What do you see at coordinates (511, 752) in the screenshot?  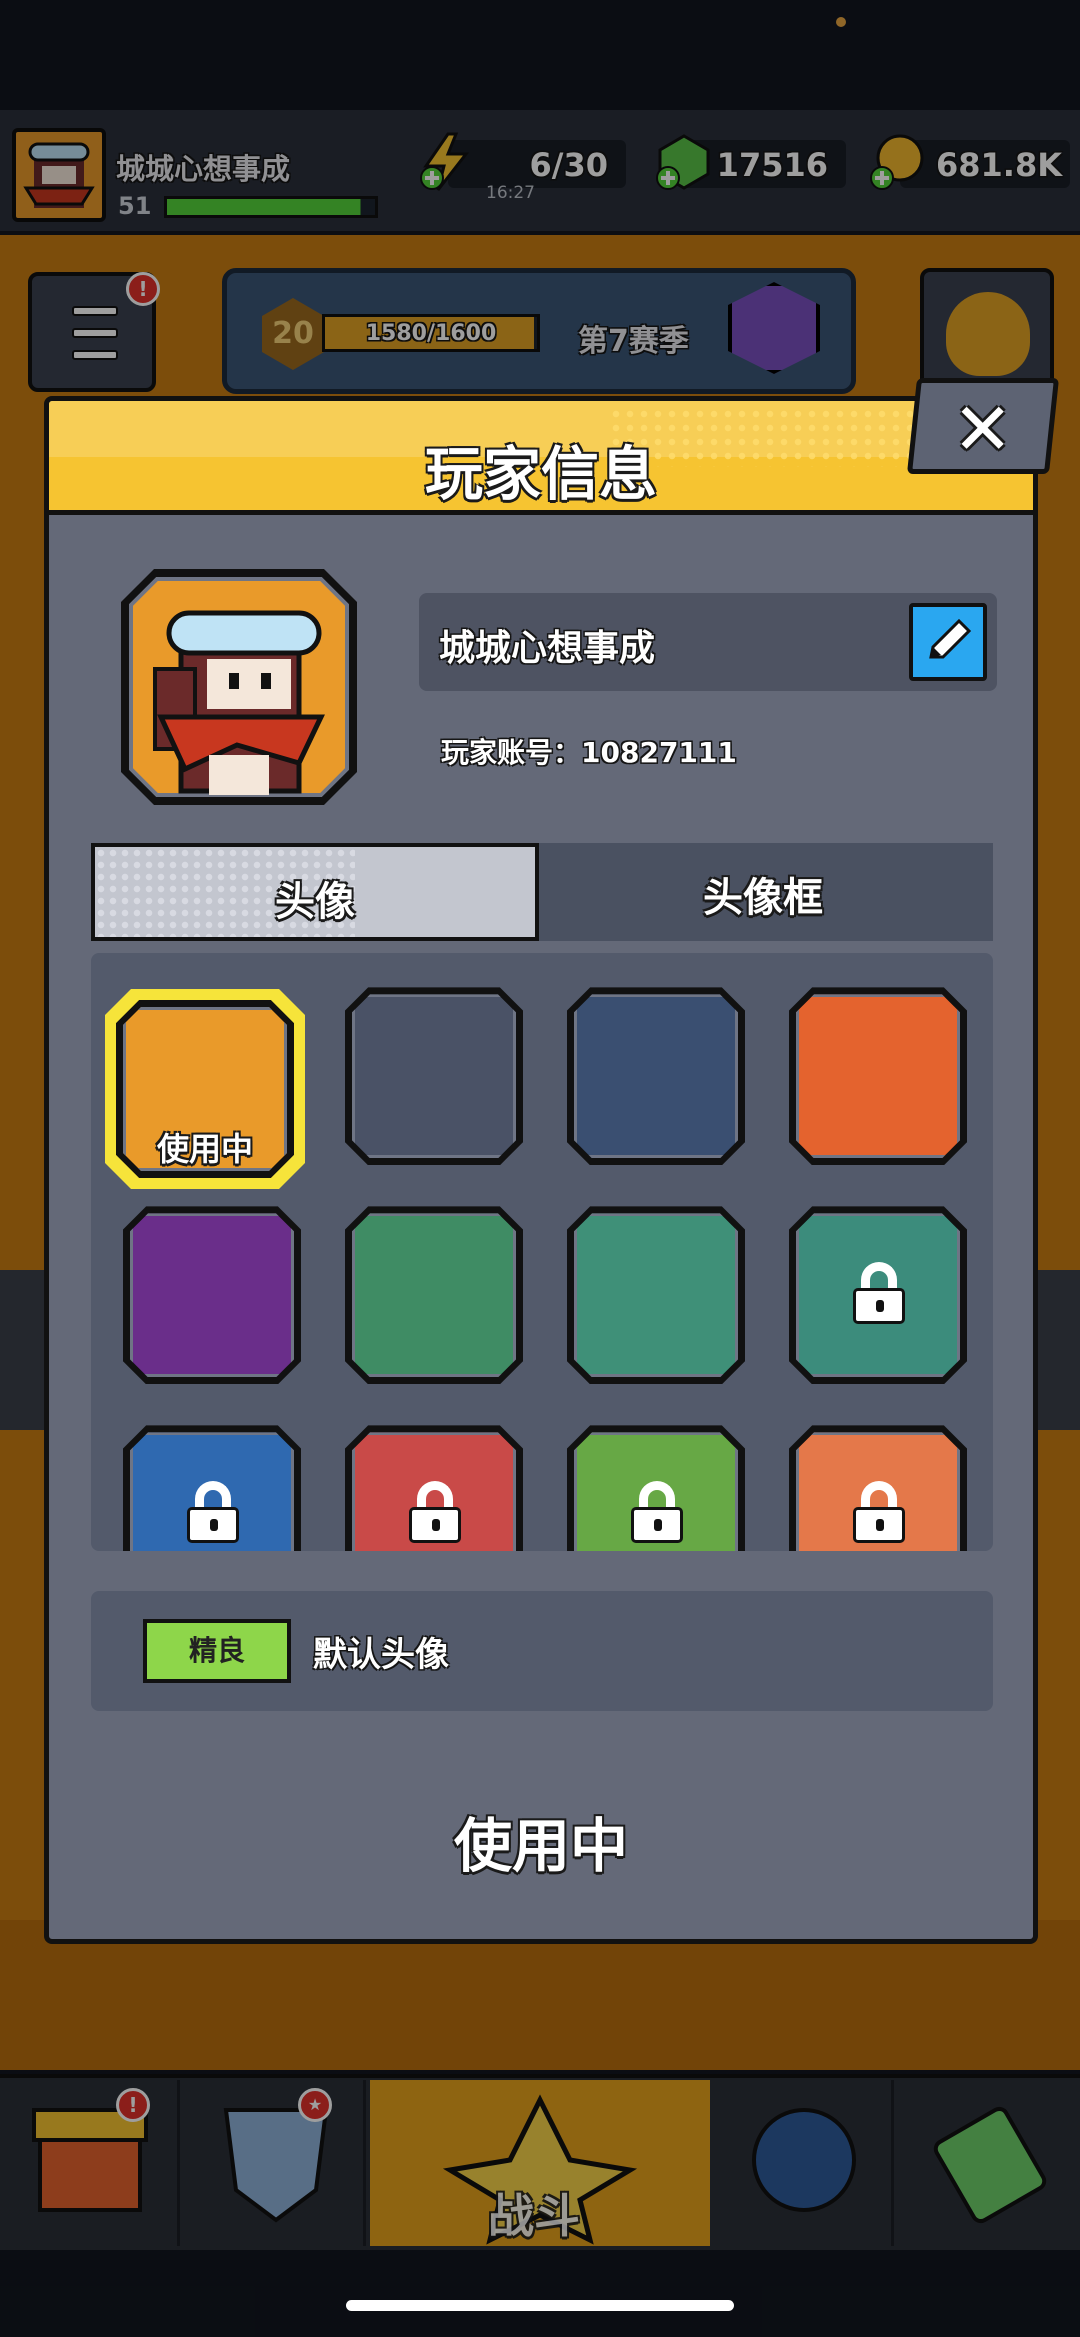 I see `account-label: 玩家账号：` at bounding box center [511, 752].